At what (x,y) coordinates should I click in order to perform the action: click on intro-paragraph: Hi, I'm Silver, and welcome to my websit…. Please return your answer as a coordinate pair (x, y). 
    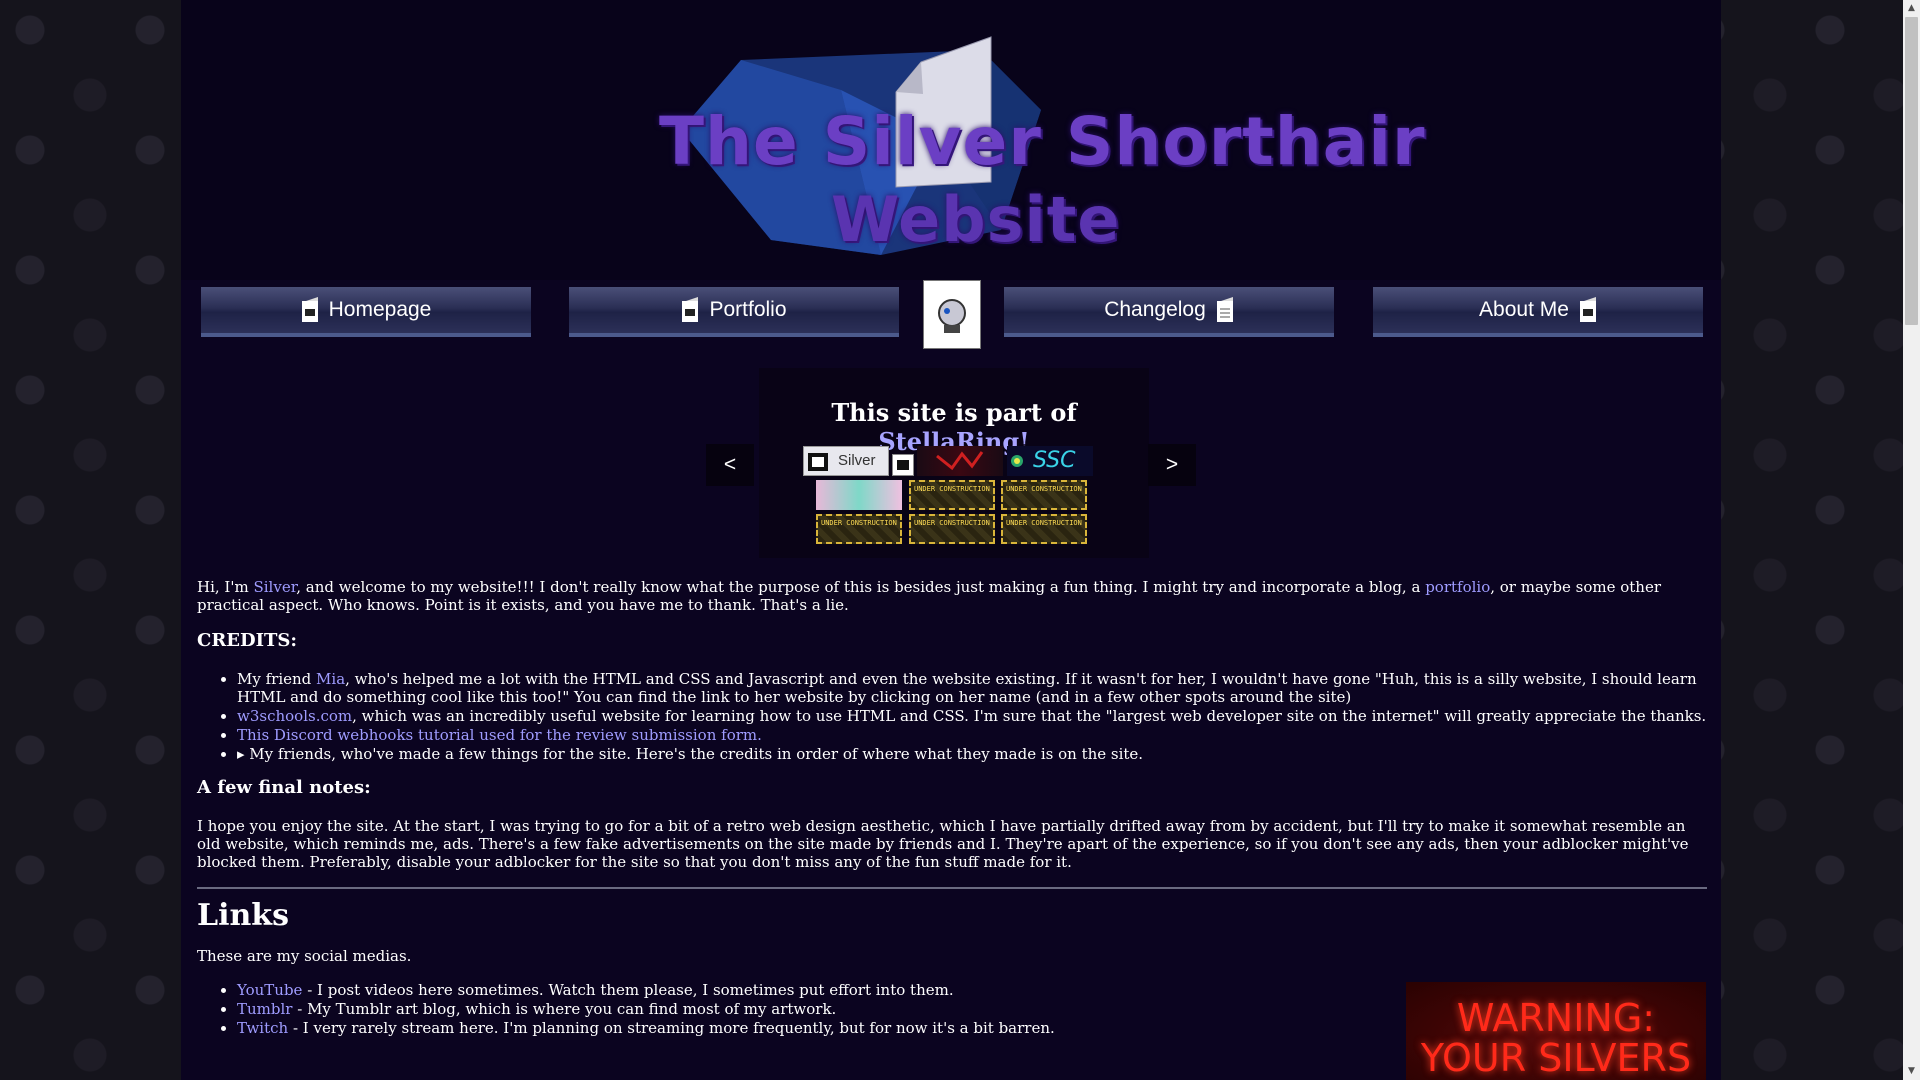
    Looking at the image, I should click on (929, 596).